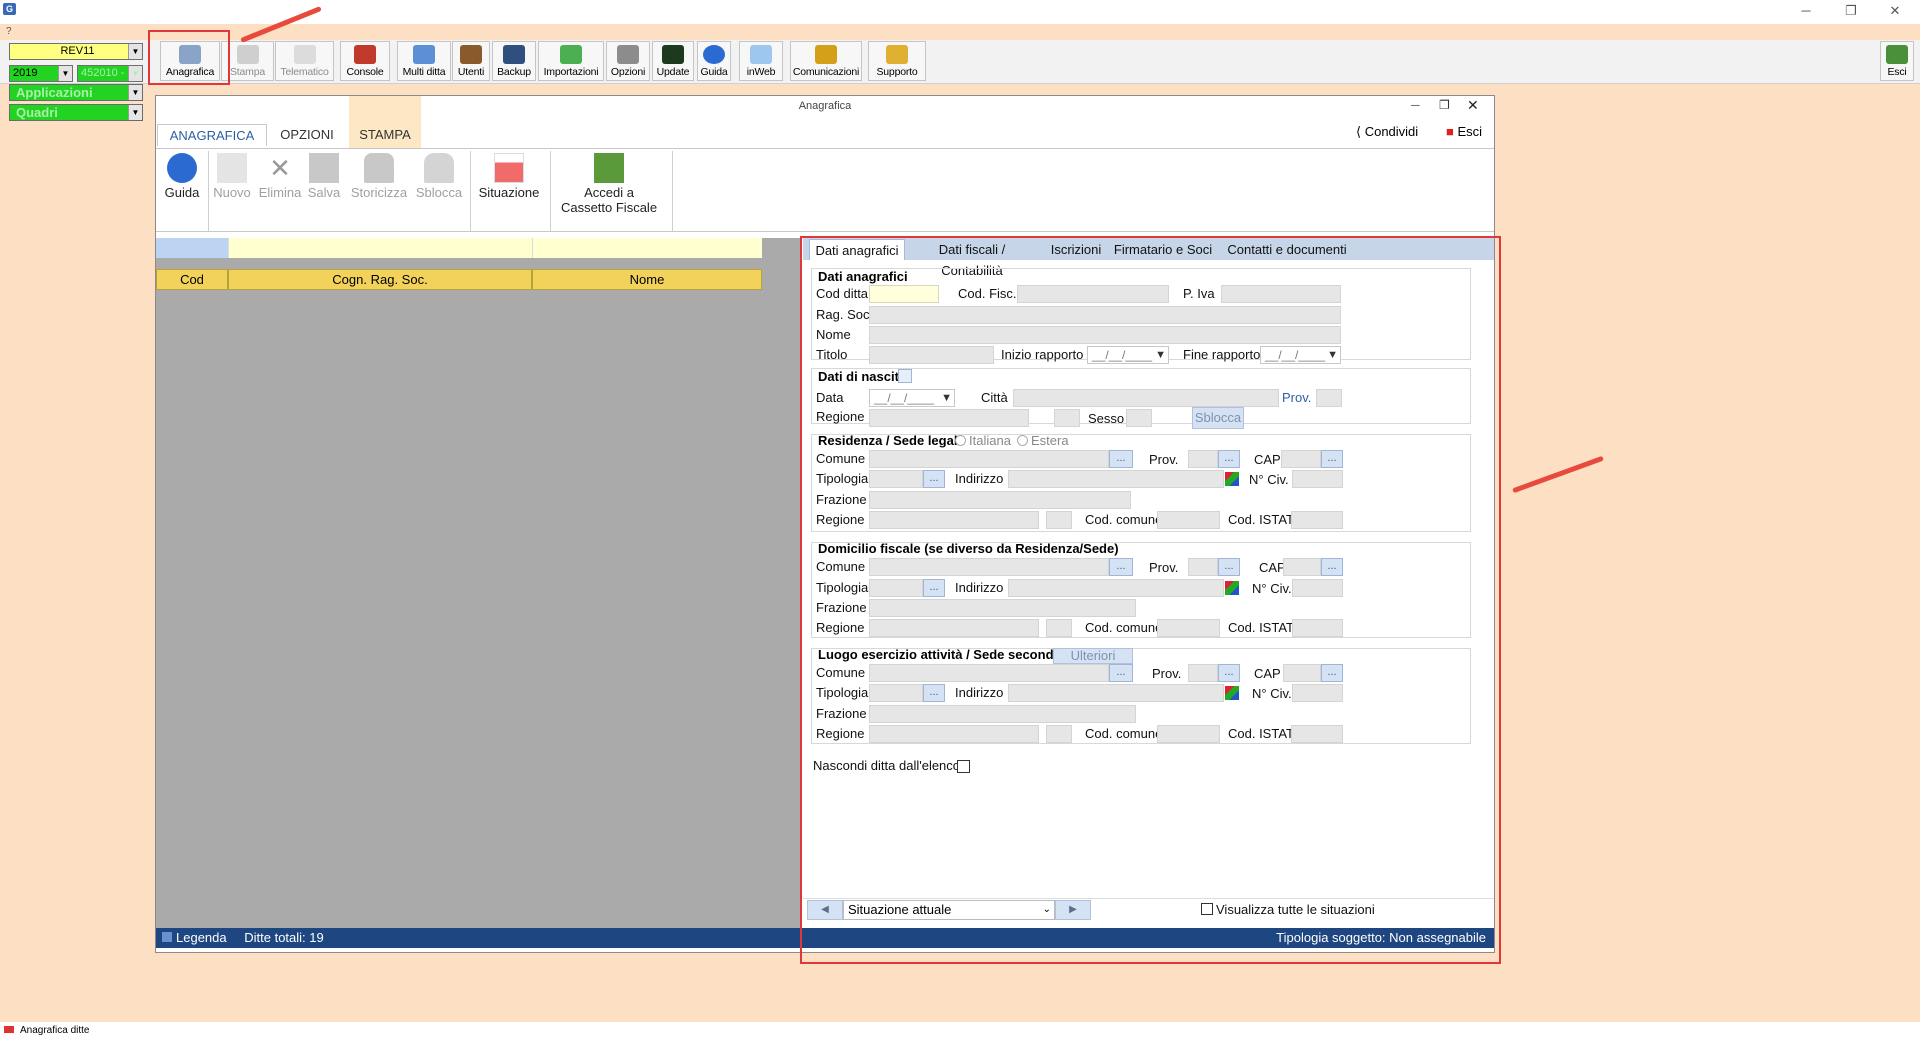 The image size is (1920, 1040). What do you see at coordinates (628, 72) in the screenshot?
I see `toolbar-button-label: Opzioni` at bounding box center [628, 72].